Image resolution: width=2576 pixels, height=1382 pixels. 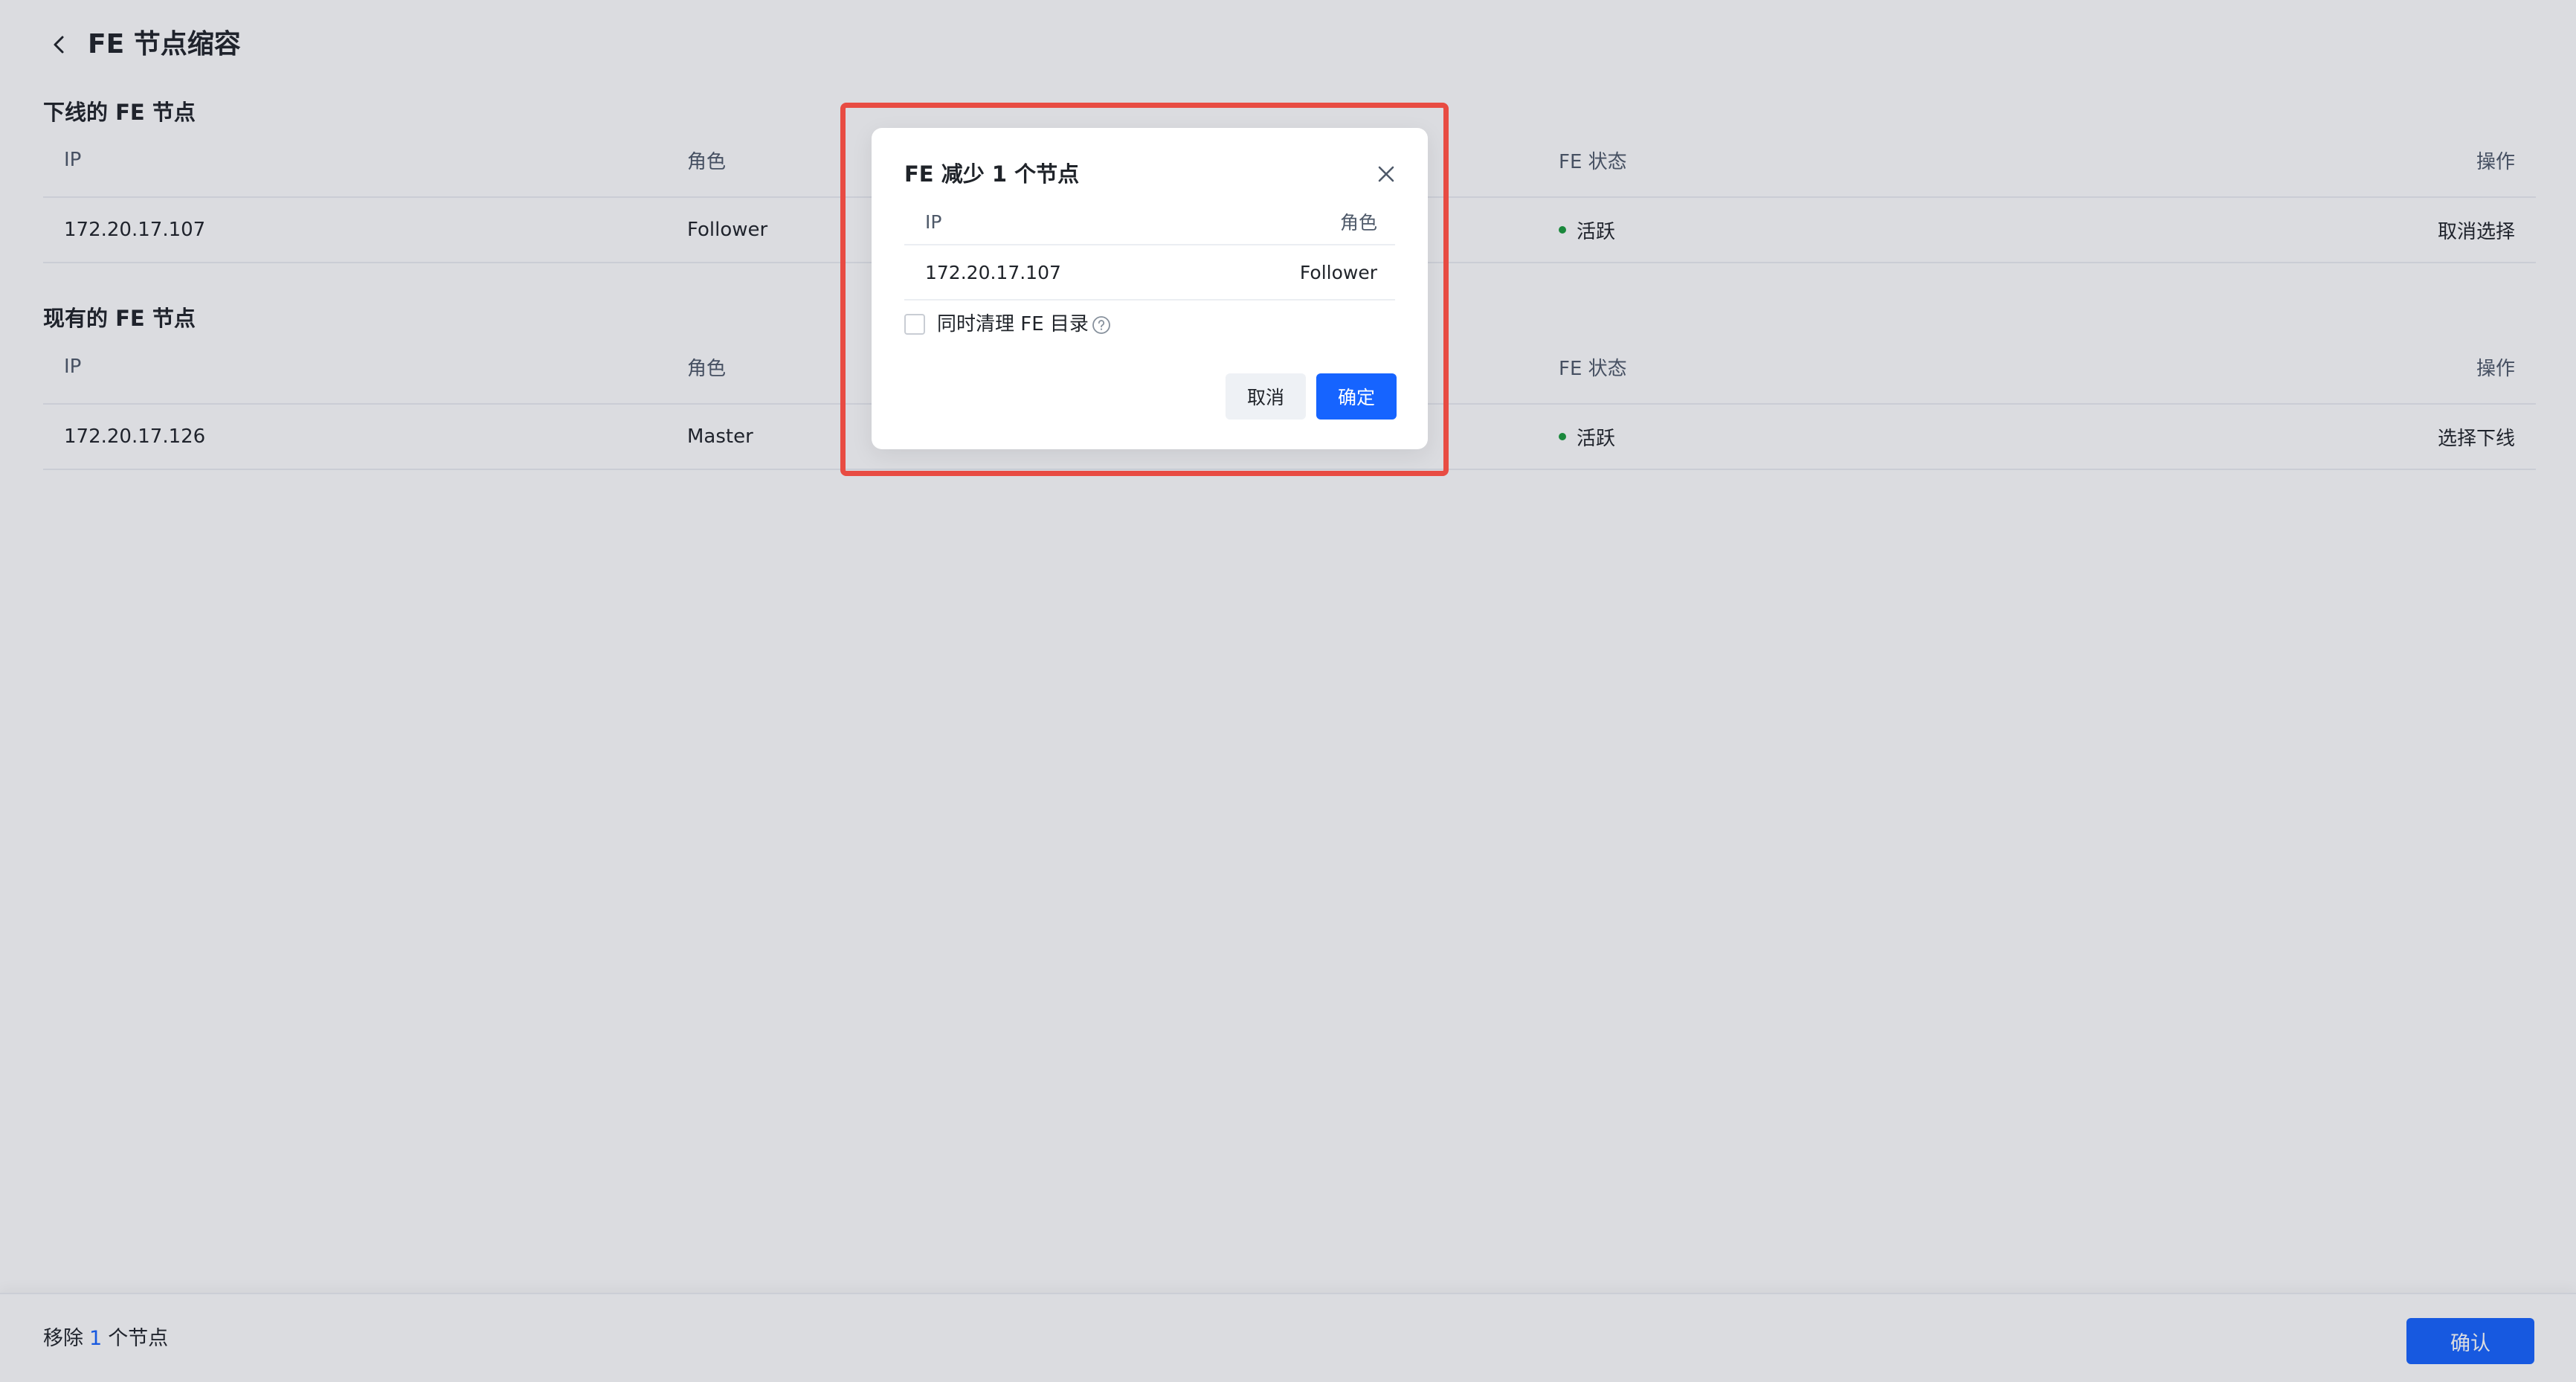 I want to click on column-header-role: 角色, so click(x=1358, y=223).